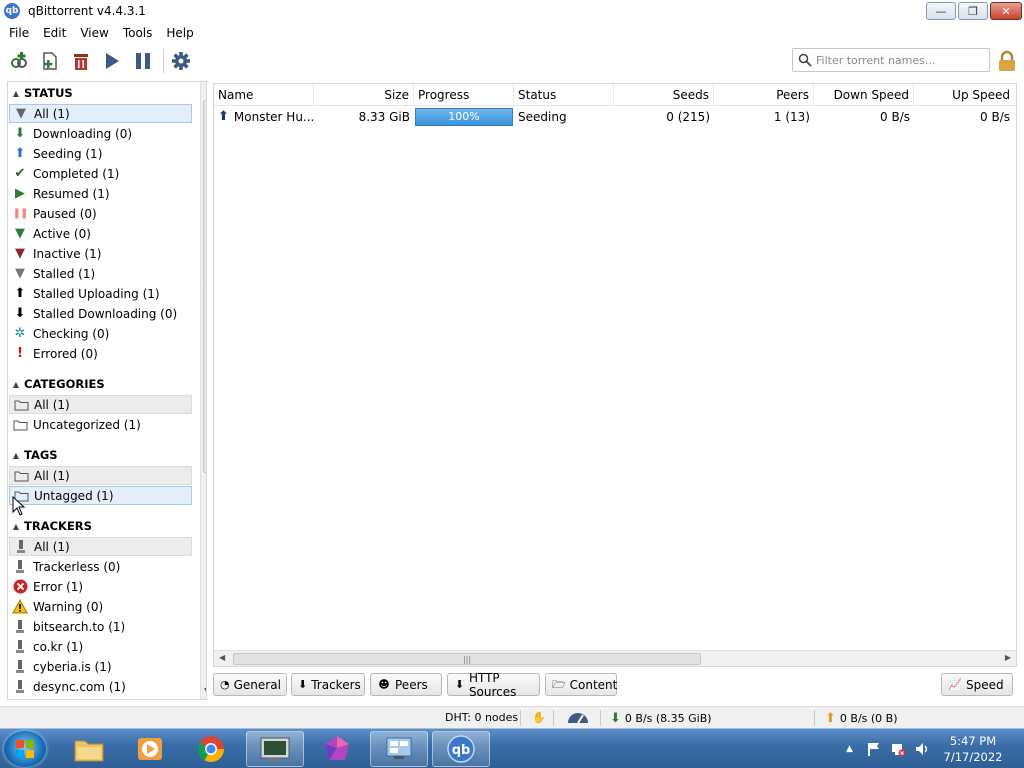 This screenshot has width=1024, height=768. I want to click on tracker-filter-item: Error (1), so click(100, 586).